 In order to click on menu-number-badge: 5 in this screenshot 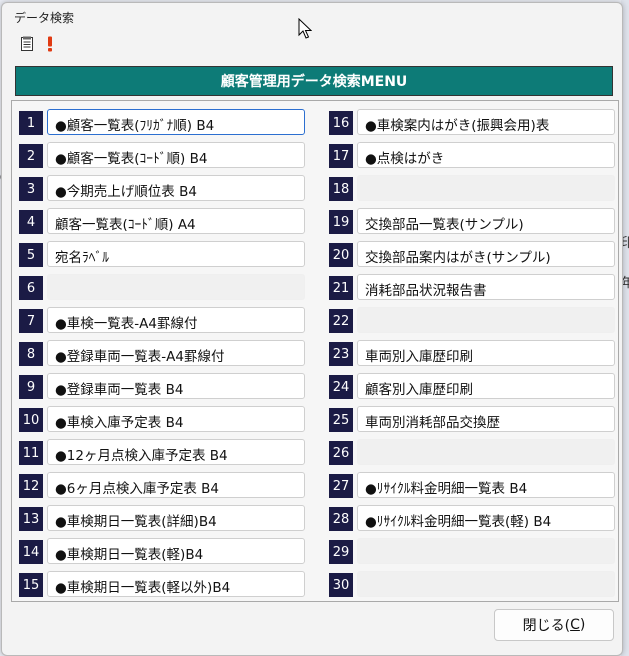, I will do `click(31, 255)`.